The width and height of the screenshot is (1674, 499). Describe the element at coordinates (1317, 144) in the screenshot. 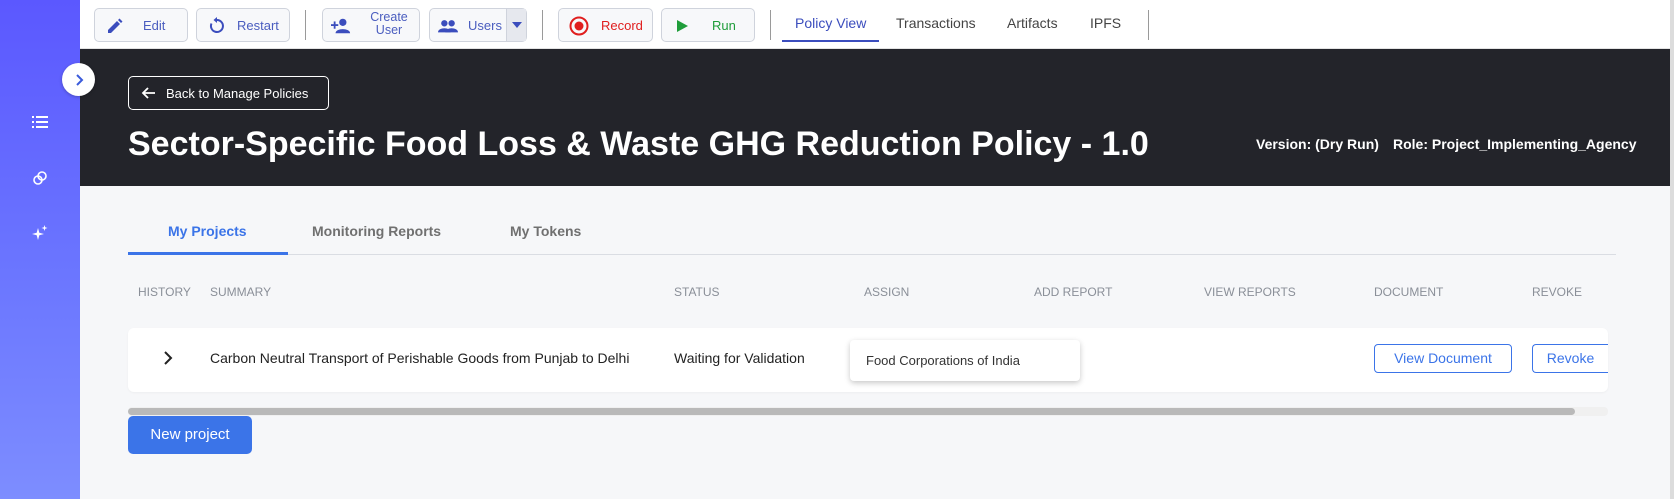

I see `version-label: Version: (Dry Run)` at that location.